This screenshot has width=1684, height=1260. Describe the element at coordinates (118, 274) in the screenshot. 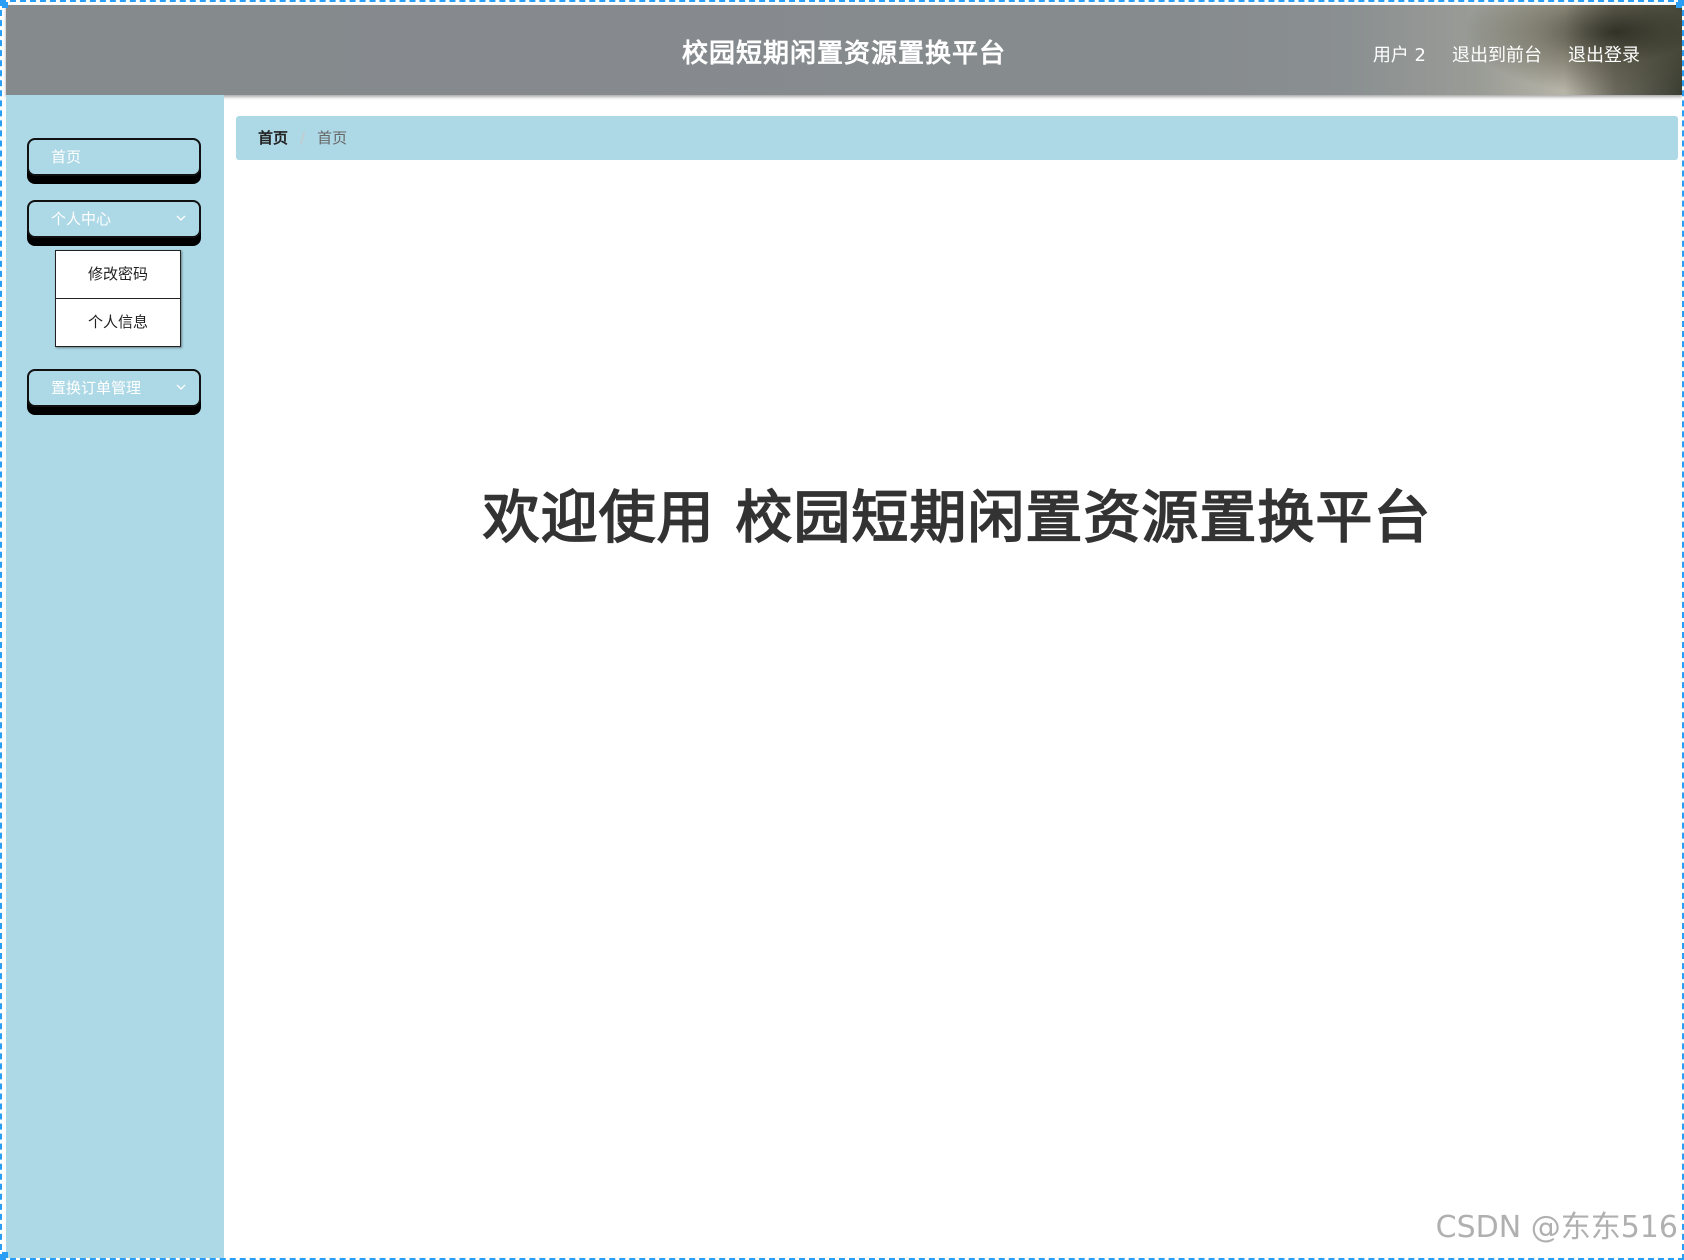

I see `submenu-item-change-password: 修改密码` at that location.